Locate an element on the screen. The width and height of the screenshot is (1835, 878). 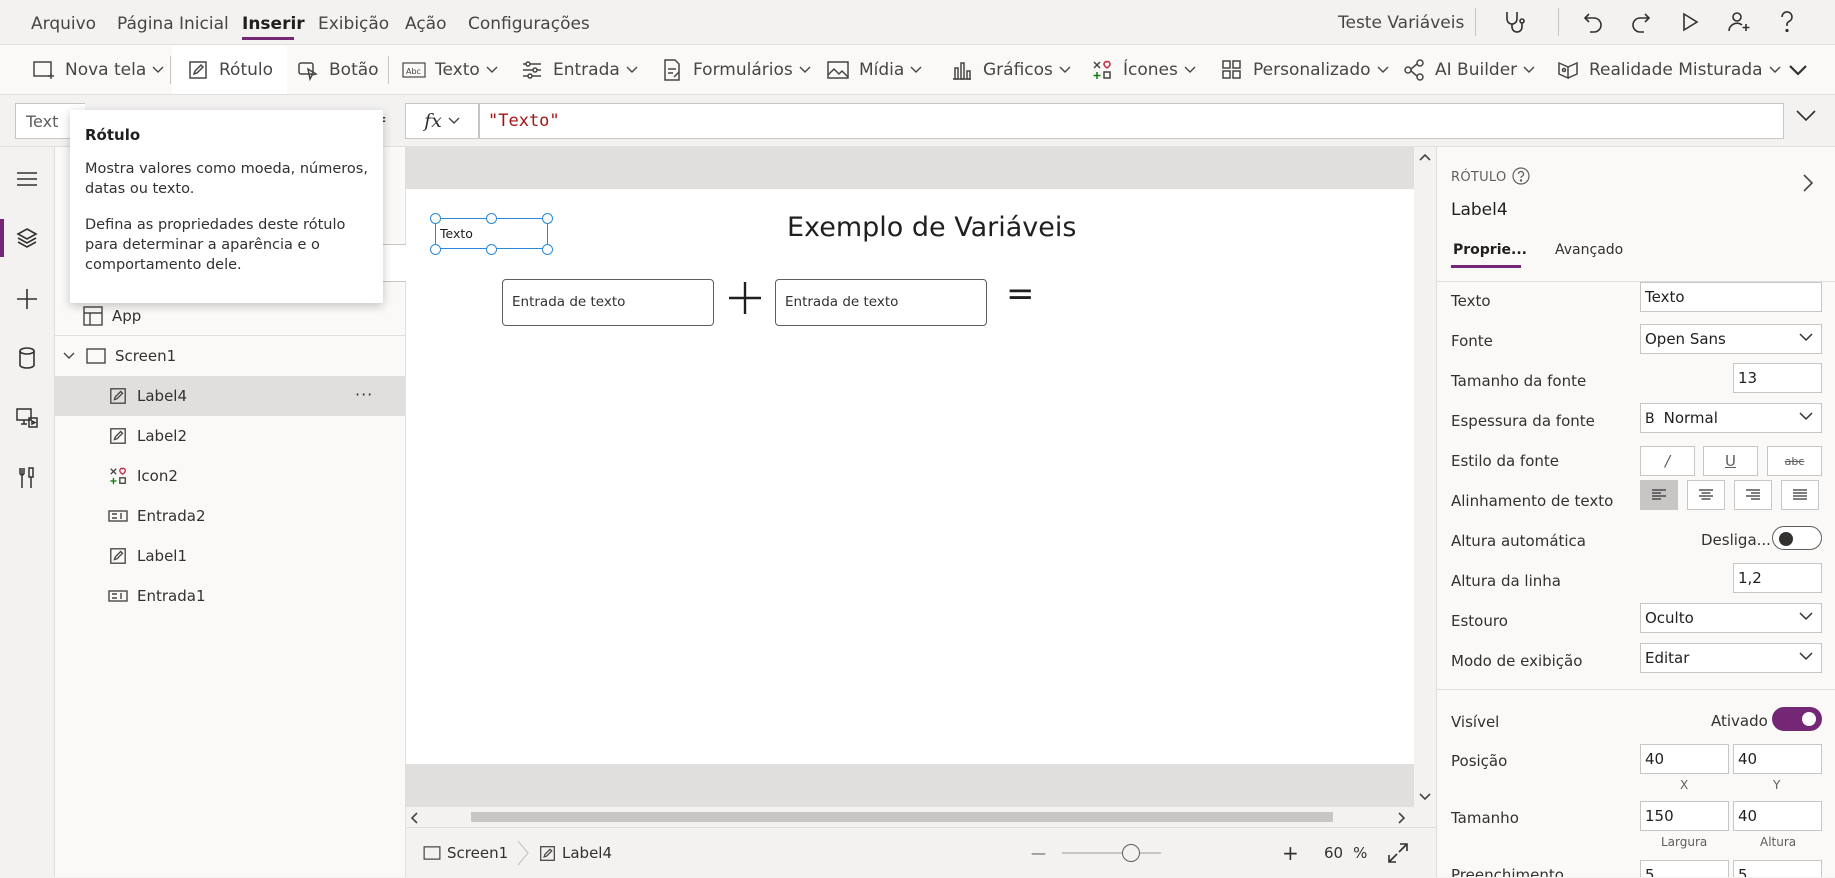
tree-item-screen1: Screen1 is located at coordinates (230, 356).